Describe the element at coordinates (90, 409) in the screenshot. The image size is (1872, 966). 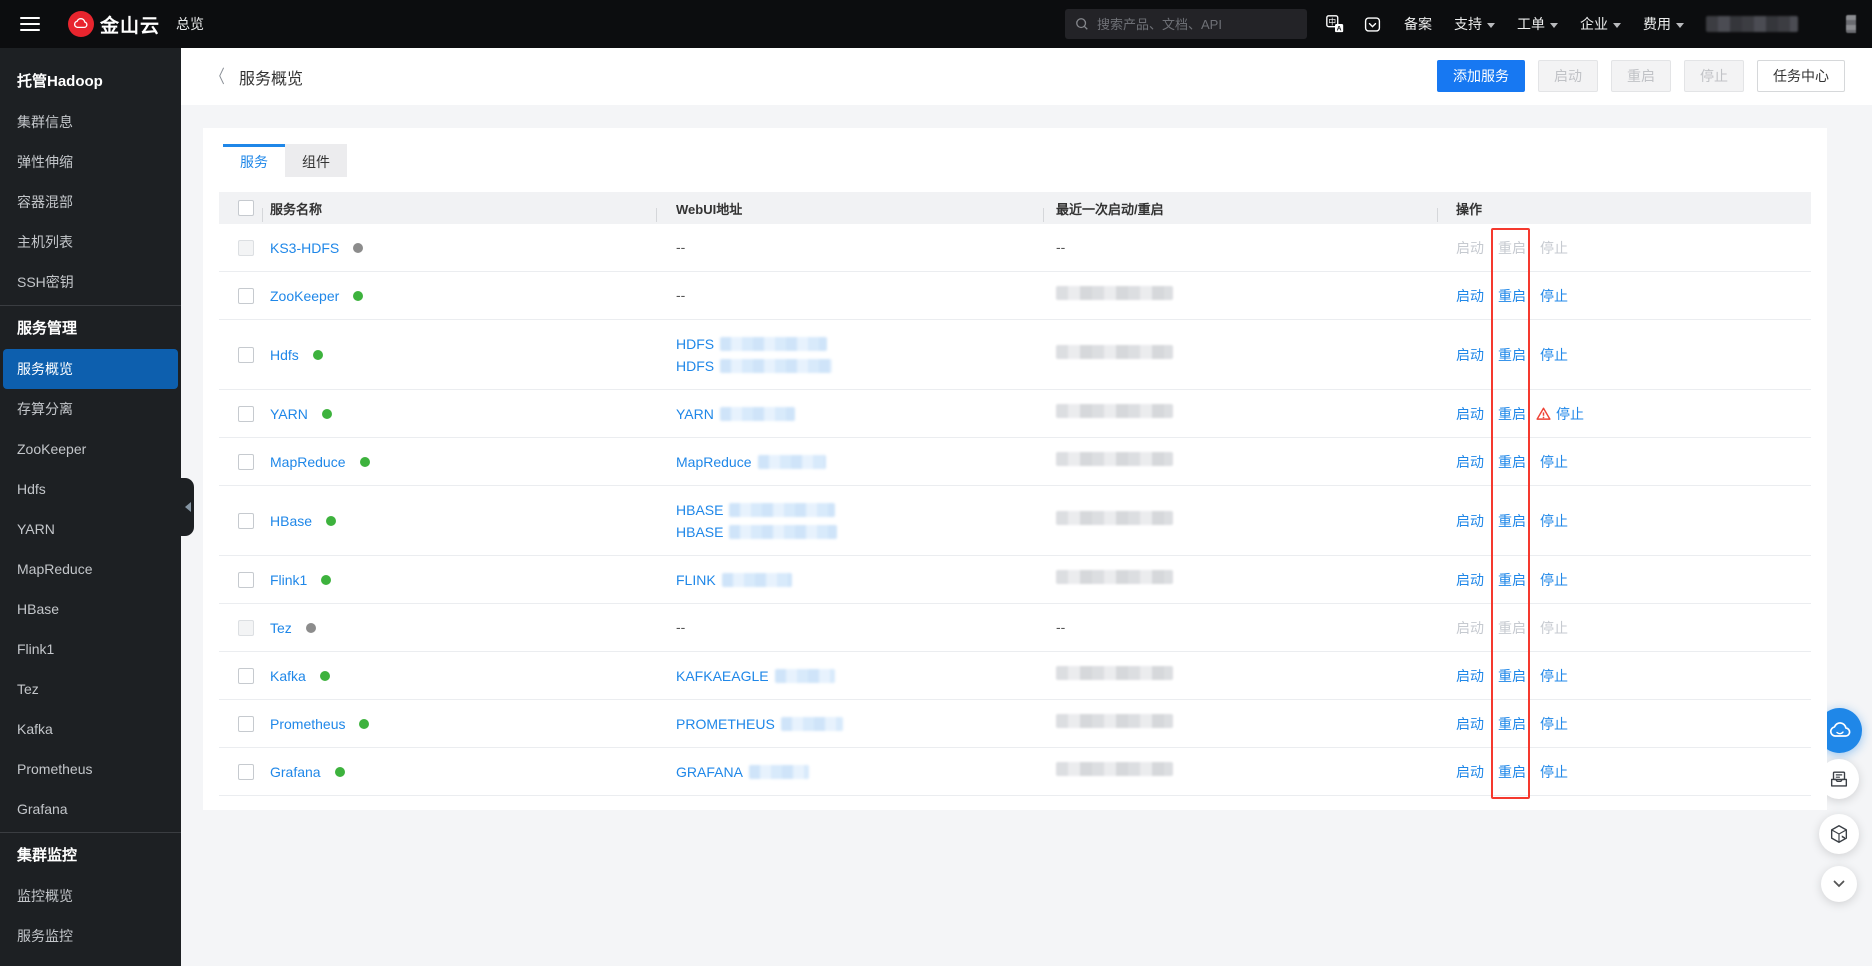
I see `sidebar-item-存算分离: 存算分离` at that location.